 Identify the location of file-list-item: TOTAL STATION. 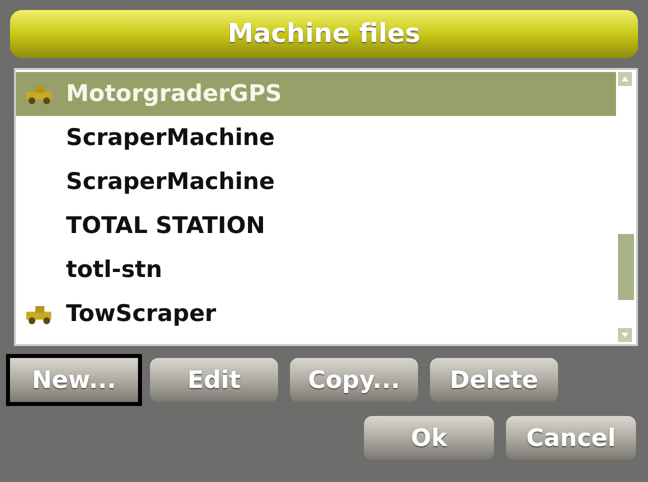
(316, 226).